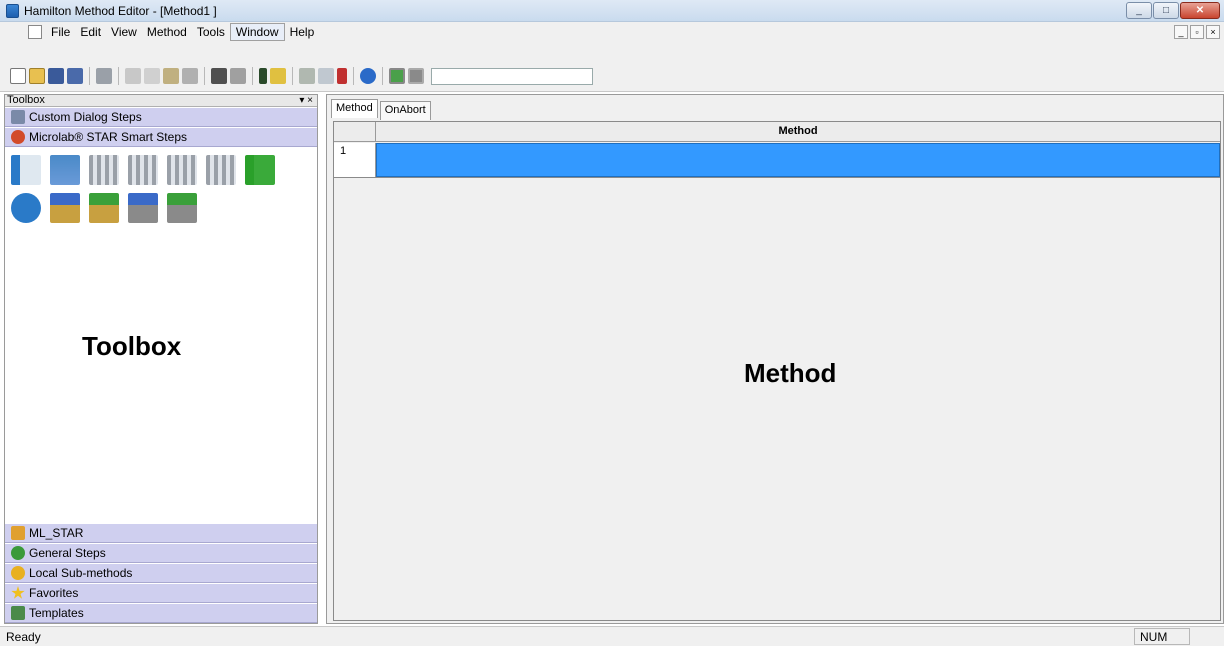 Image resolution: width=1224 pixels, height=646 pixels. I want to click on toolbox-category-smart-steps: Microlab® STAR Smart Steps, so click(161, 137).